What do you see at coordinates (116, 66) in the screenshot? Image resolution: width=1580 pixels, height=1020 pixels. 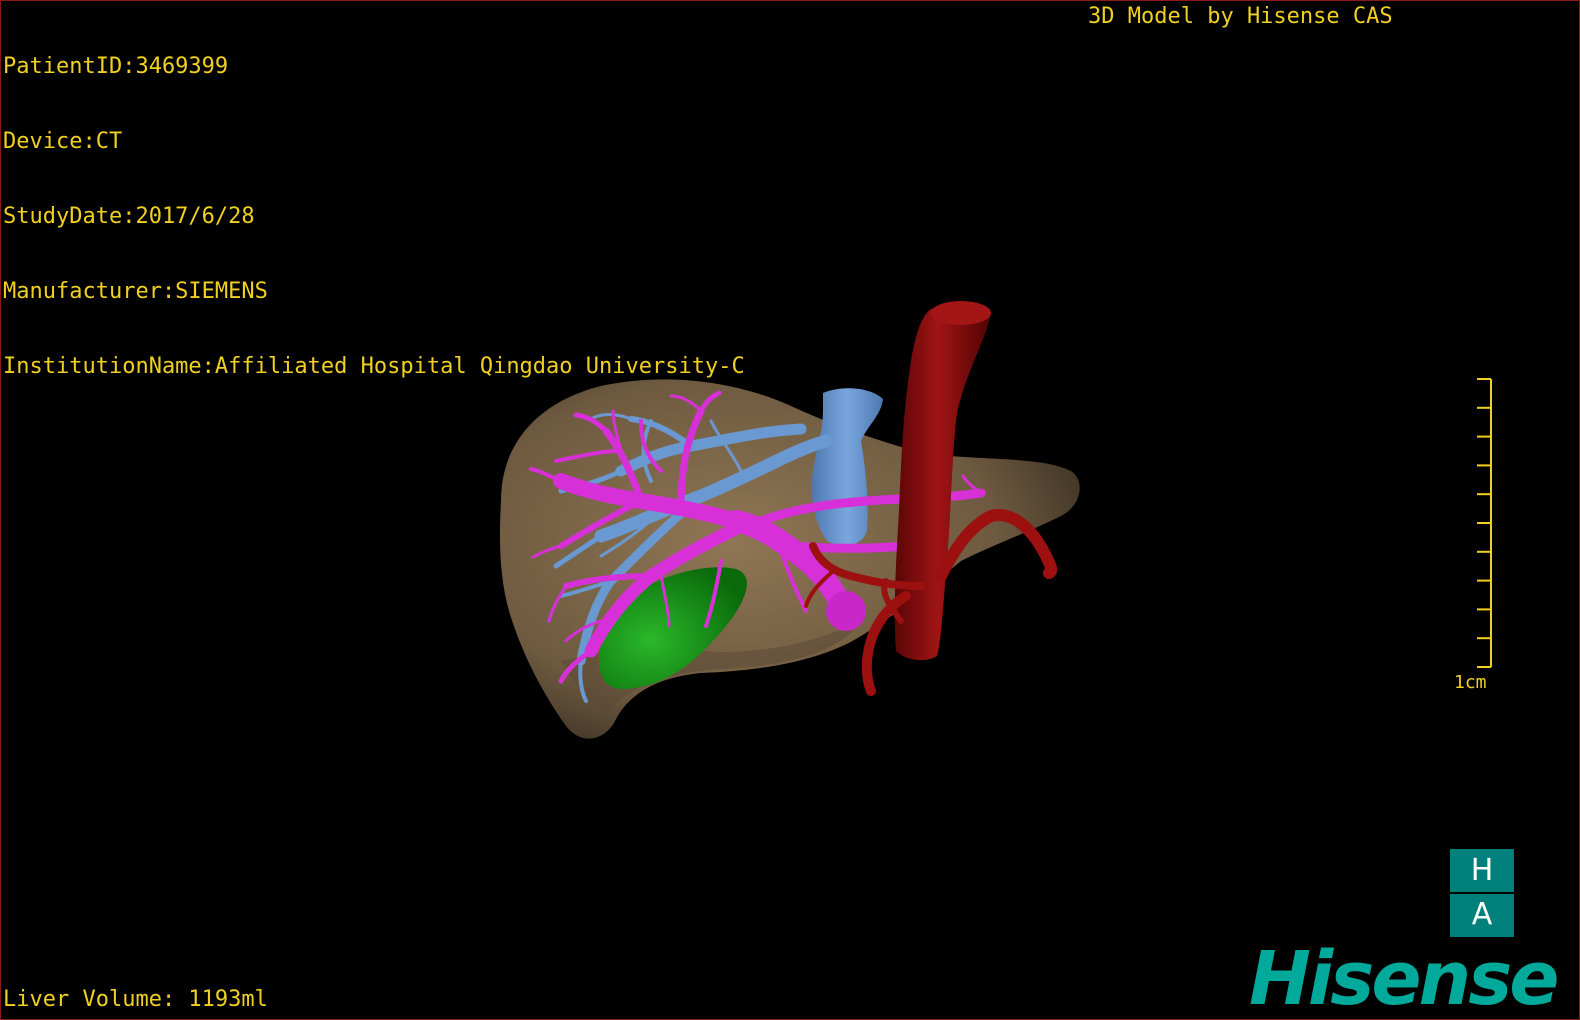 I see `patient-id: PatientID:3469399` at bounding box center [116, 66].